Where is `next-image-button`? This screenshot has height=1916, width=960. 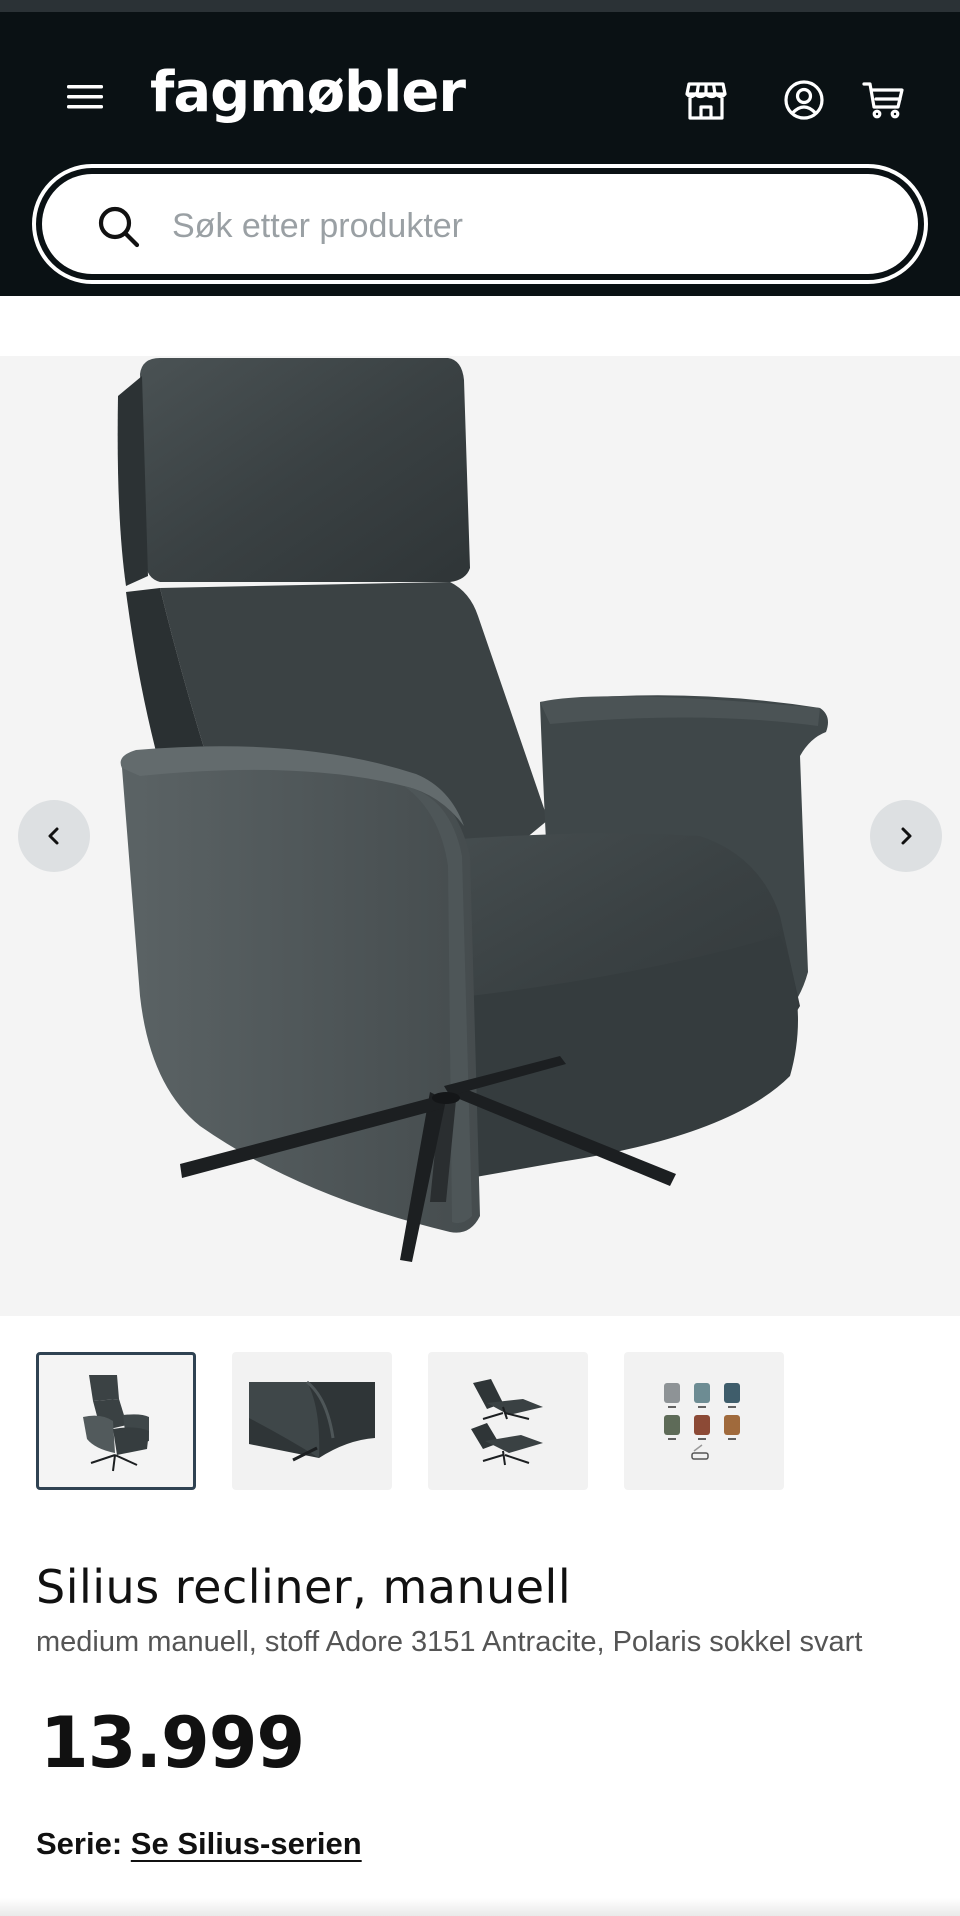 next-image-button is located at coordinates (906, 836).